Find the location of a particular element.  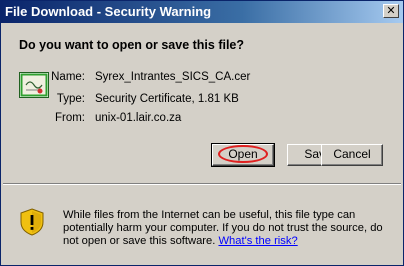

shield-warning-icon is located at coordinates (32, 222).